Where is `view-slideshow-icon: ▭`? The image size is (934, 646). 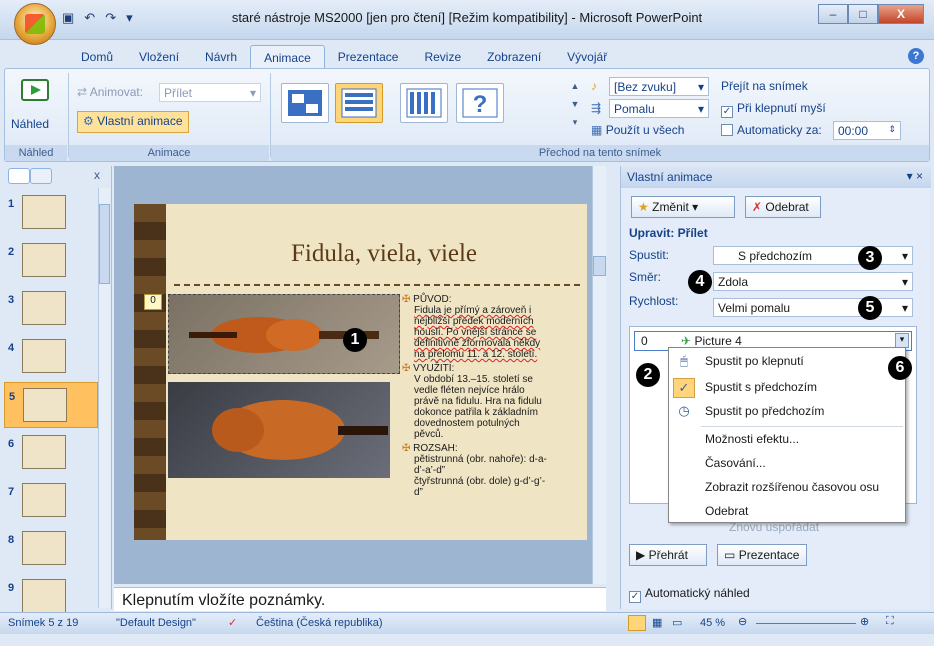
view-slideshow-icon: ▭ is located at coordinates (677, 622).